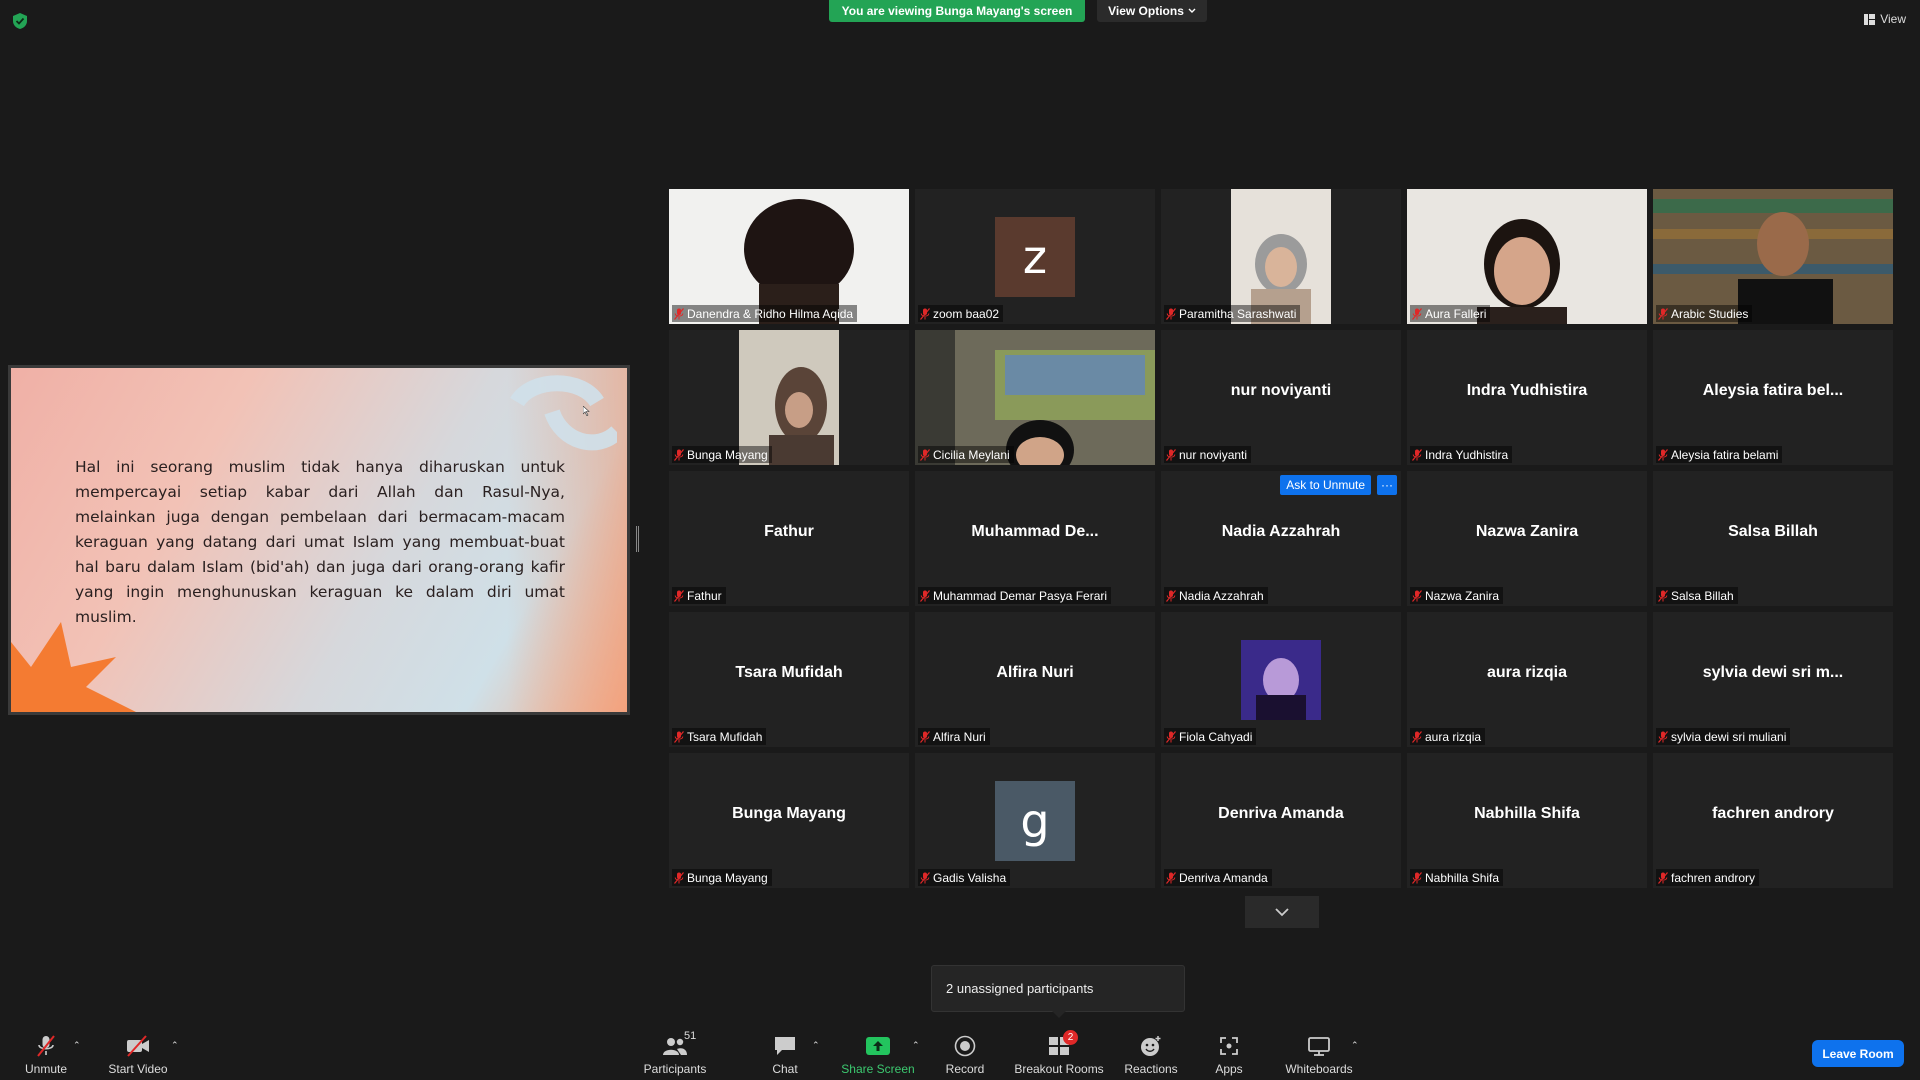 Image resolution: width=1920 pixels, height=1080 pixels. I want to click on reactions-button: Reactions, so click(1151, 1055).